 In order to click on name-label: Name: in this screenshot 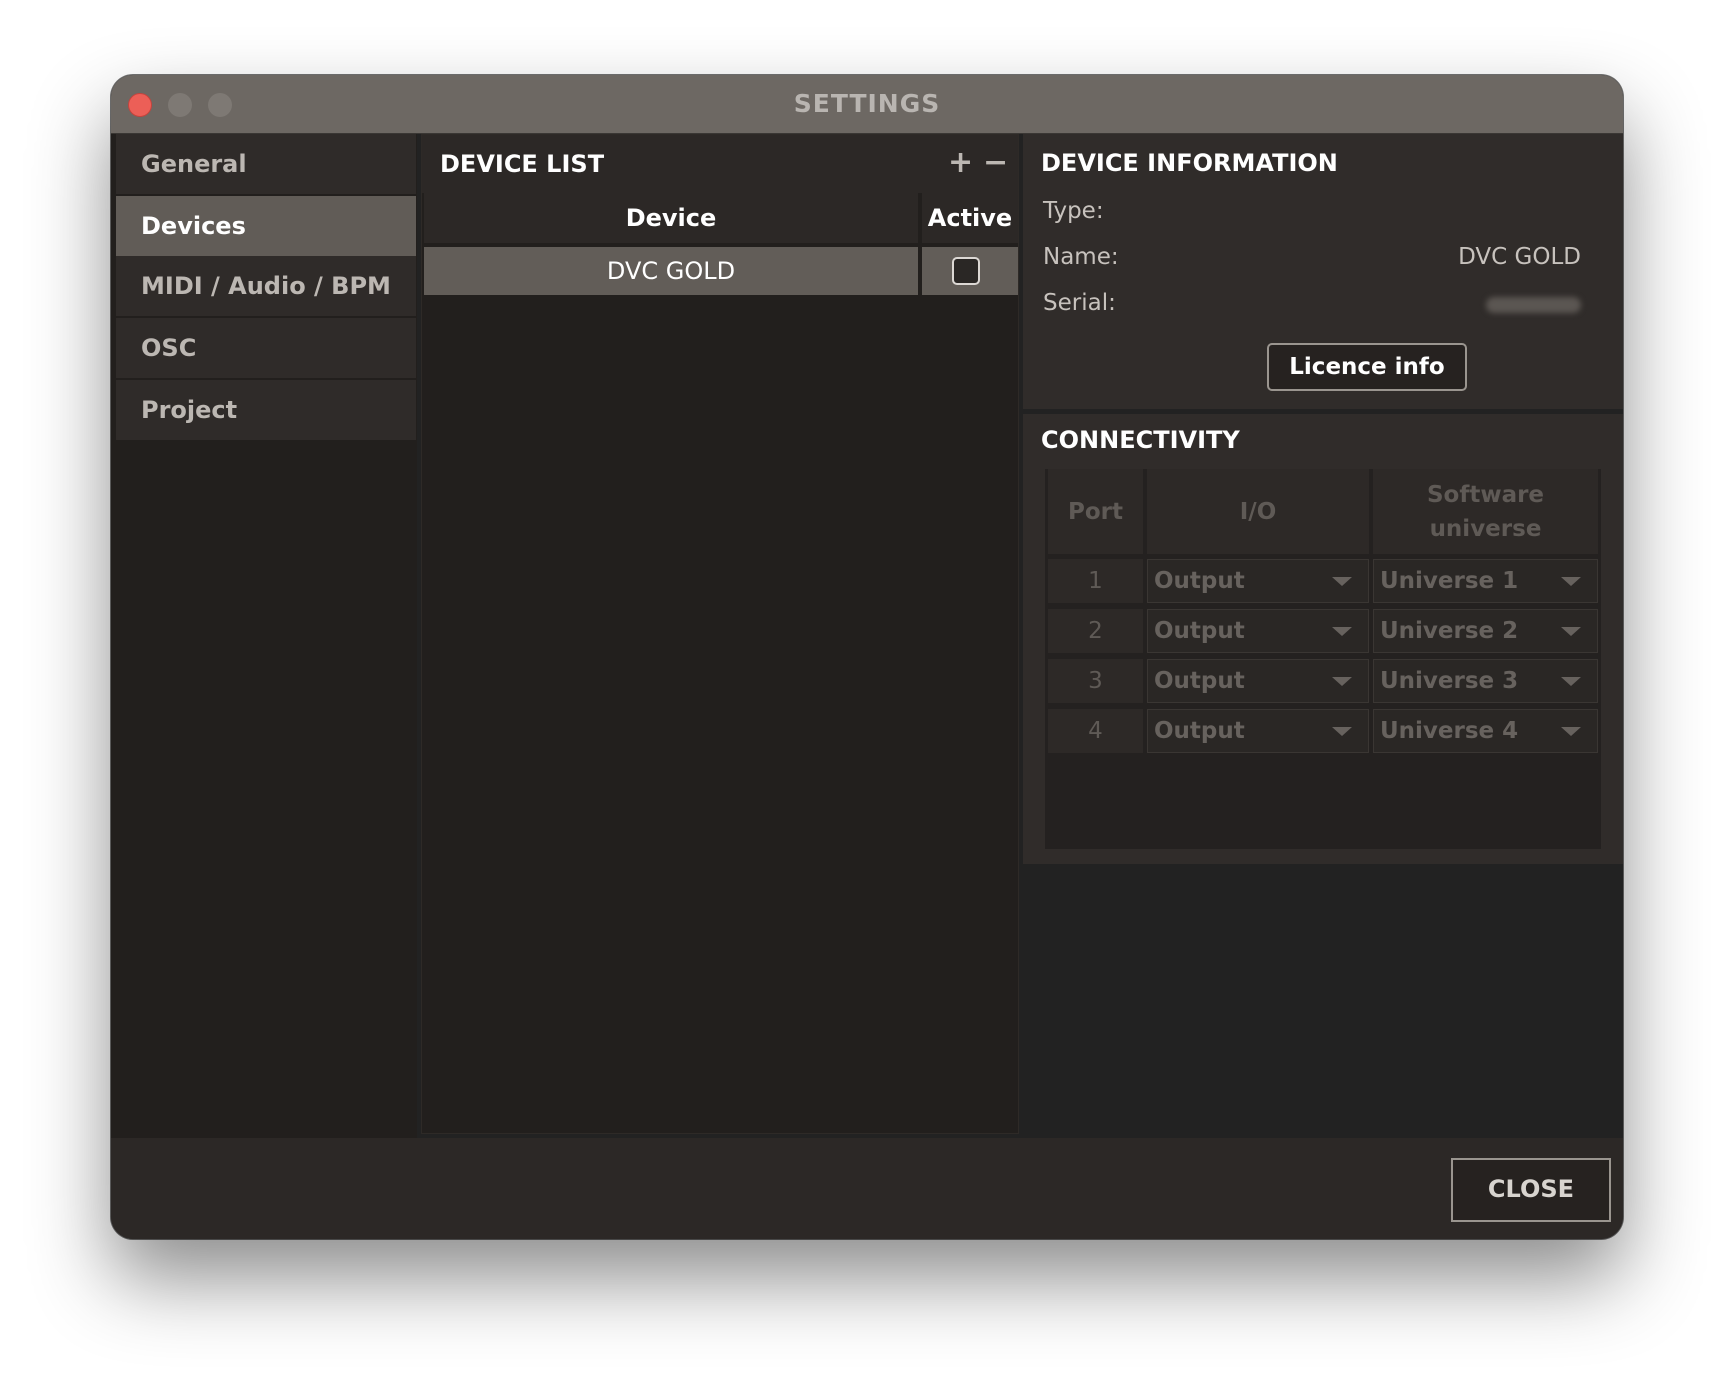, I will do `click(1081, 257)`.